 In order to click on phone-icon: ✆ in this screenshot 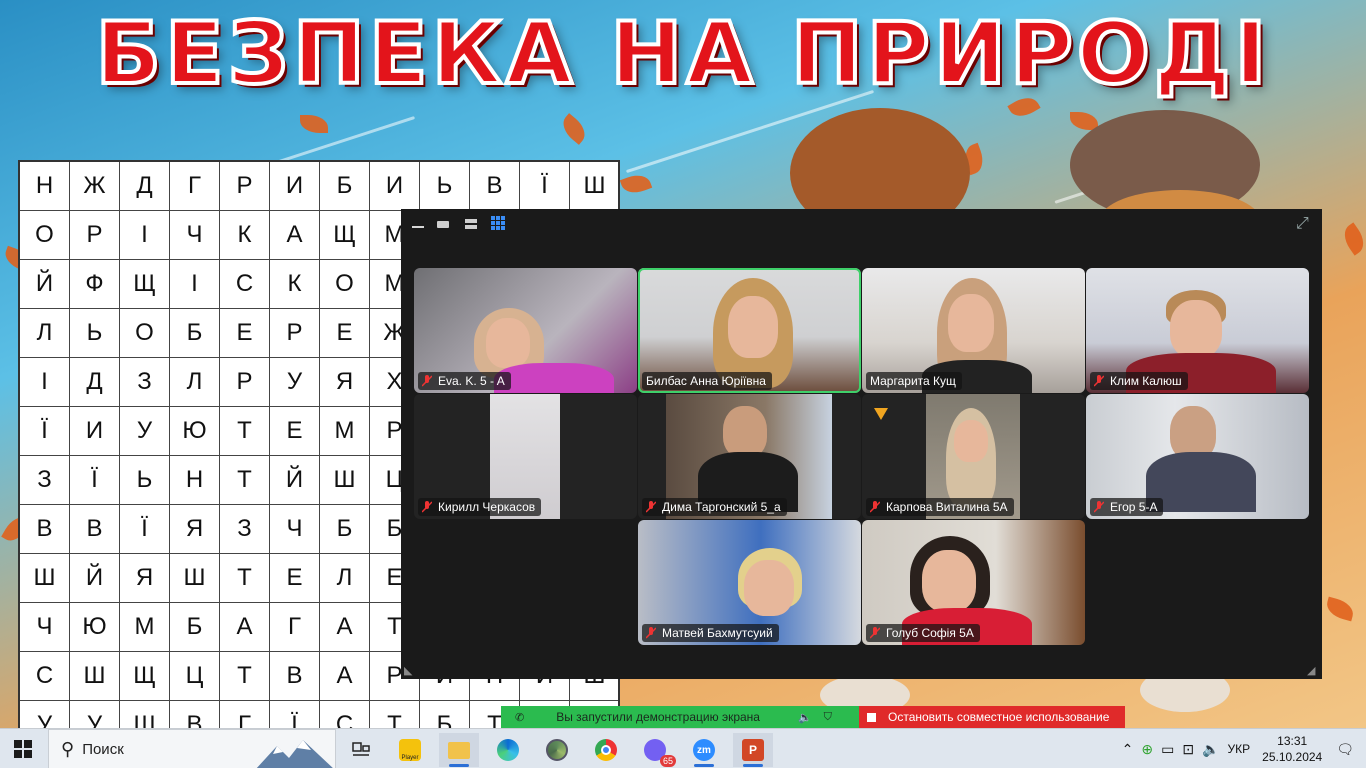, I will do `click(520, 717)`.